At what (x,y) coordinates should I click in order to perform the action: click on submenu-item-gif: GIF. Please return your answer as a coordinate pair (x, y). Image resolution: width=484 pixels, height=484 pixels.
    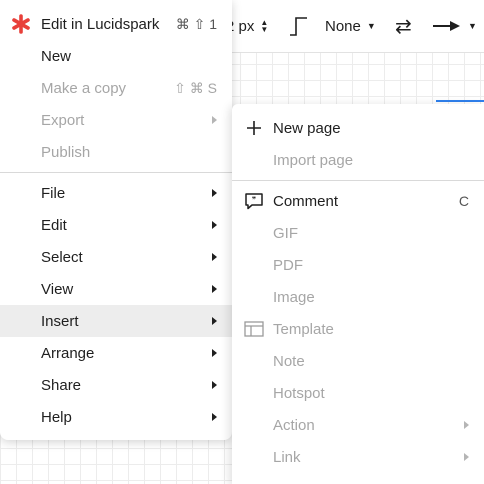
    Looking at the image, I should click on (358, 233).